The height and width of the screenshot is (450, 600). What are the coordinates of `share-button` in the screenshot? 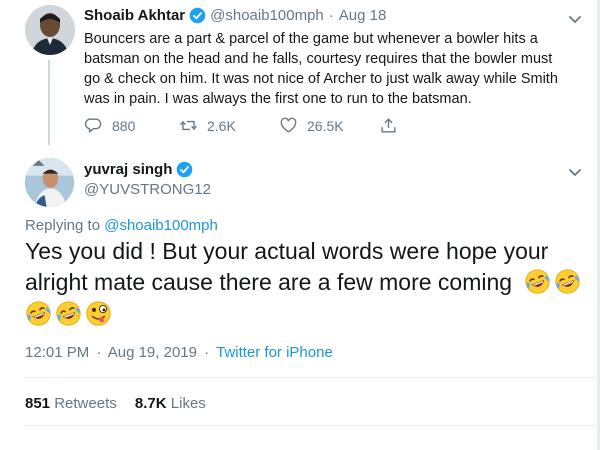 It's located at (393, 125).